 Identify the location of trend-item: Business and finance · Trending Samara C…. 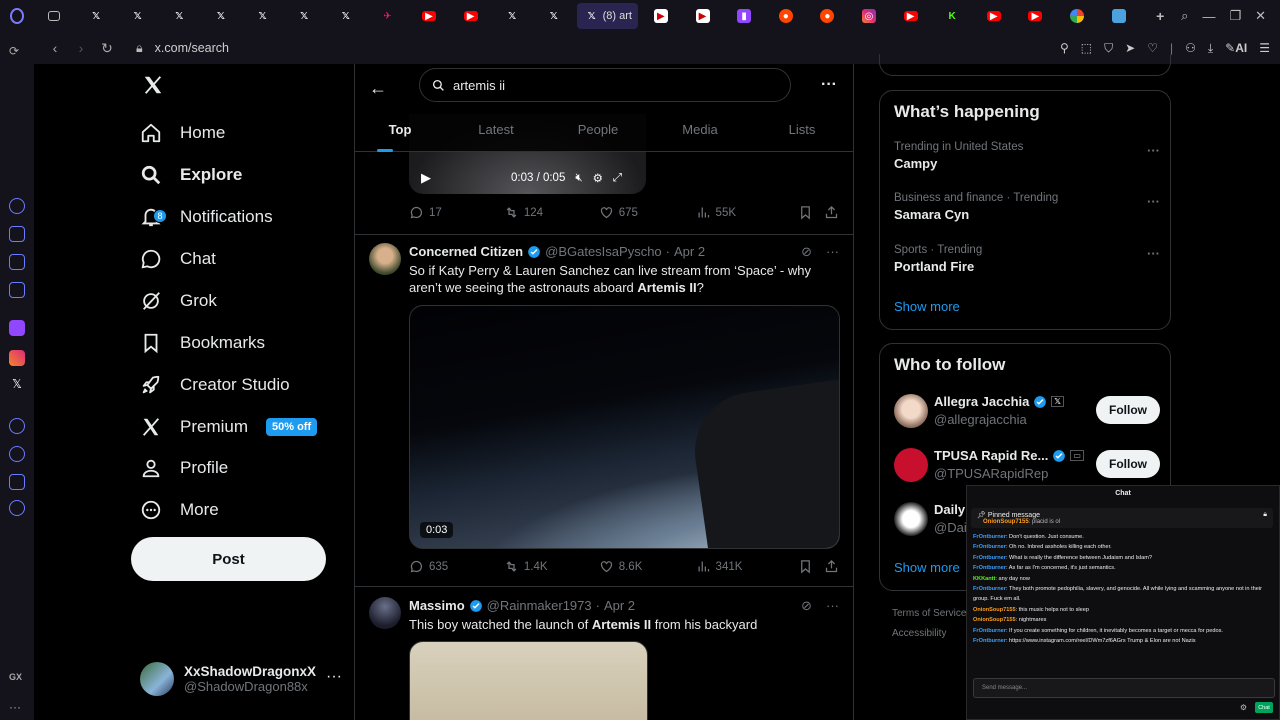
(1027, 207).